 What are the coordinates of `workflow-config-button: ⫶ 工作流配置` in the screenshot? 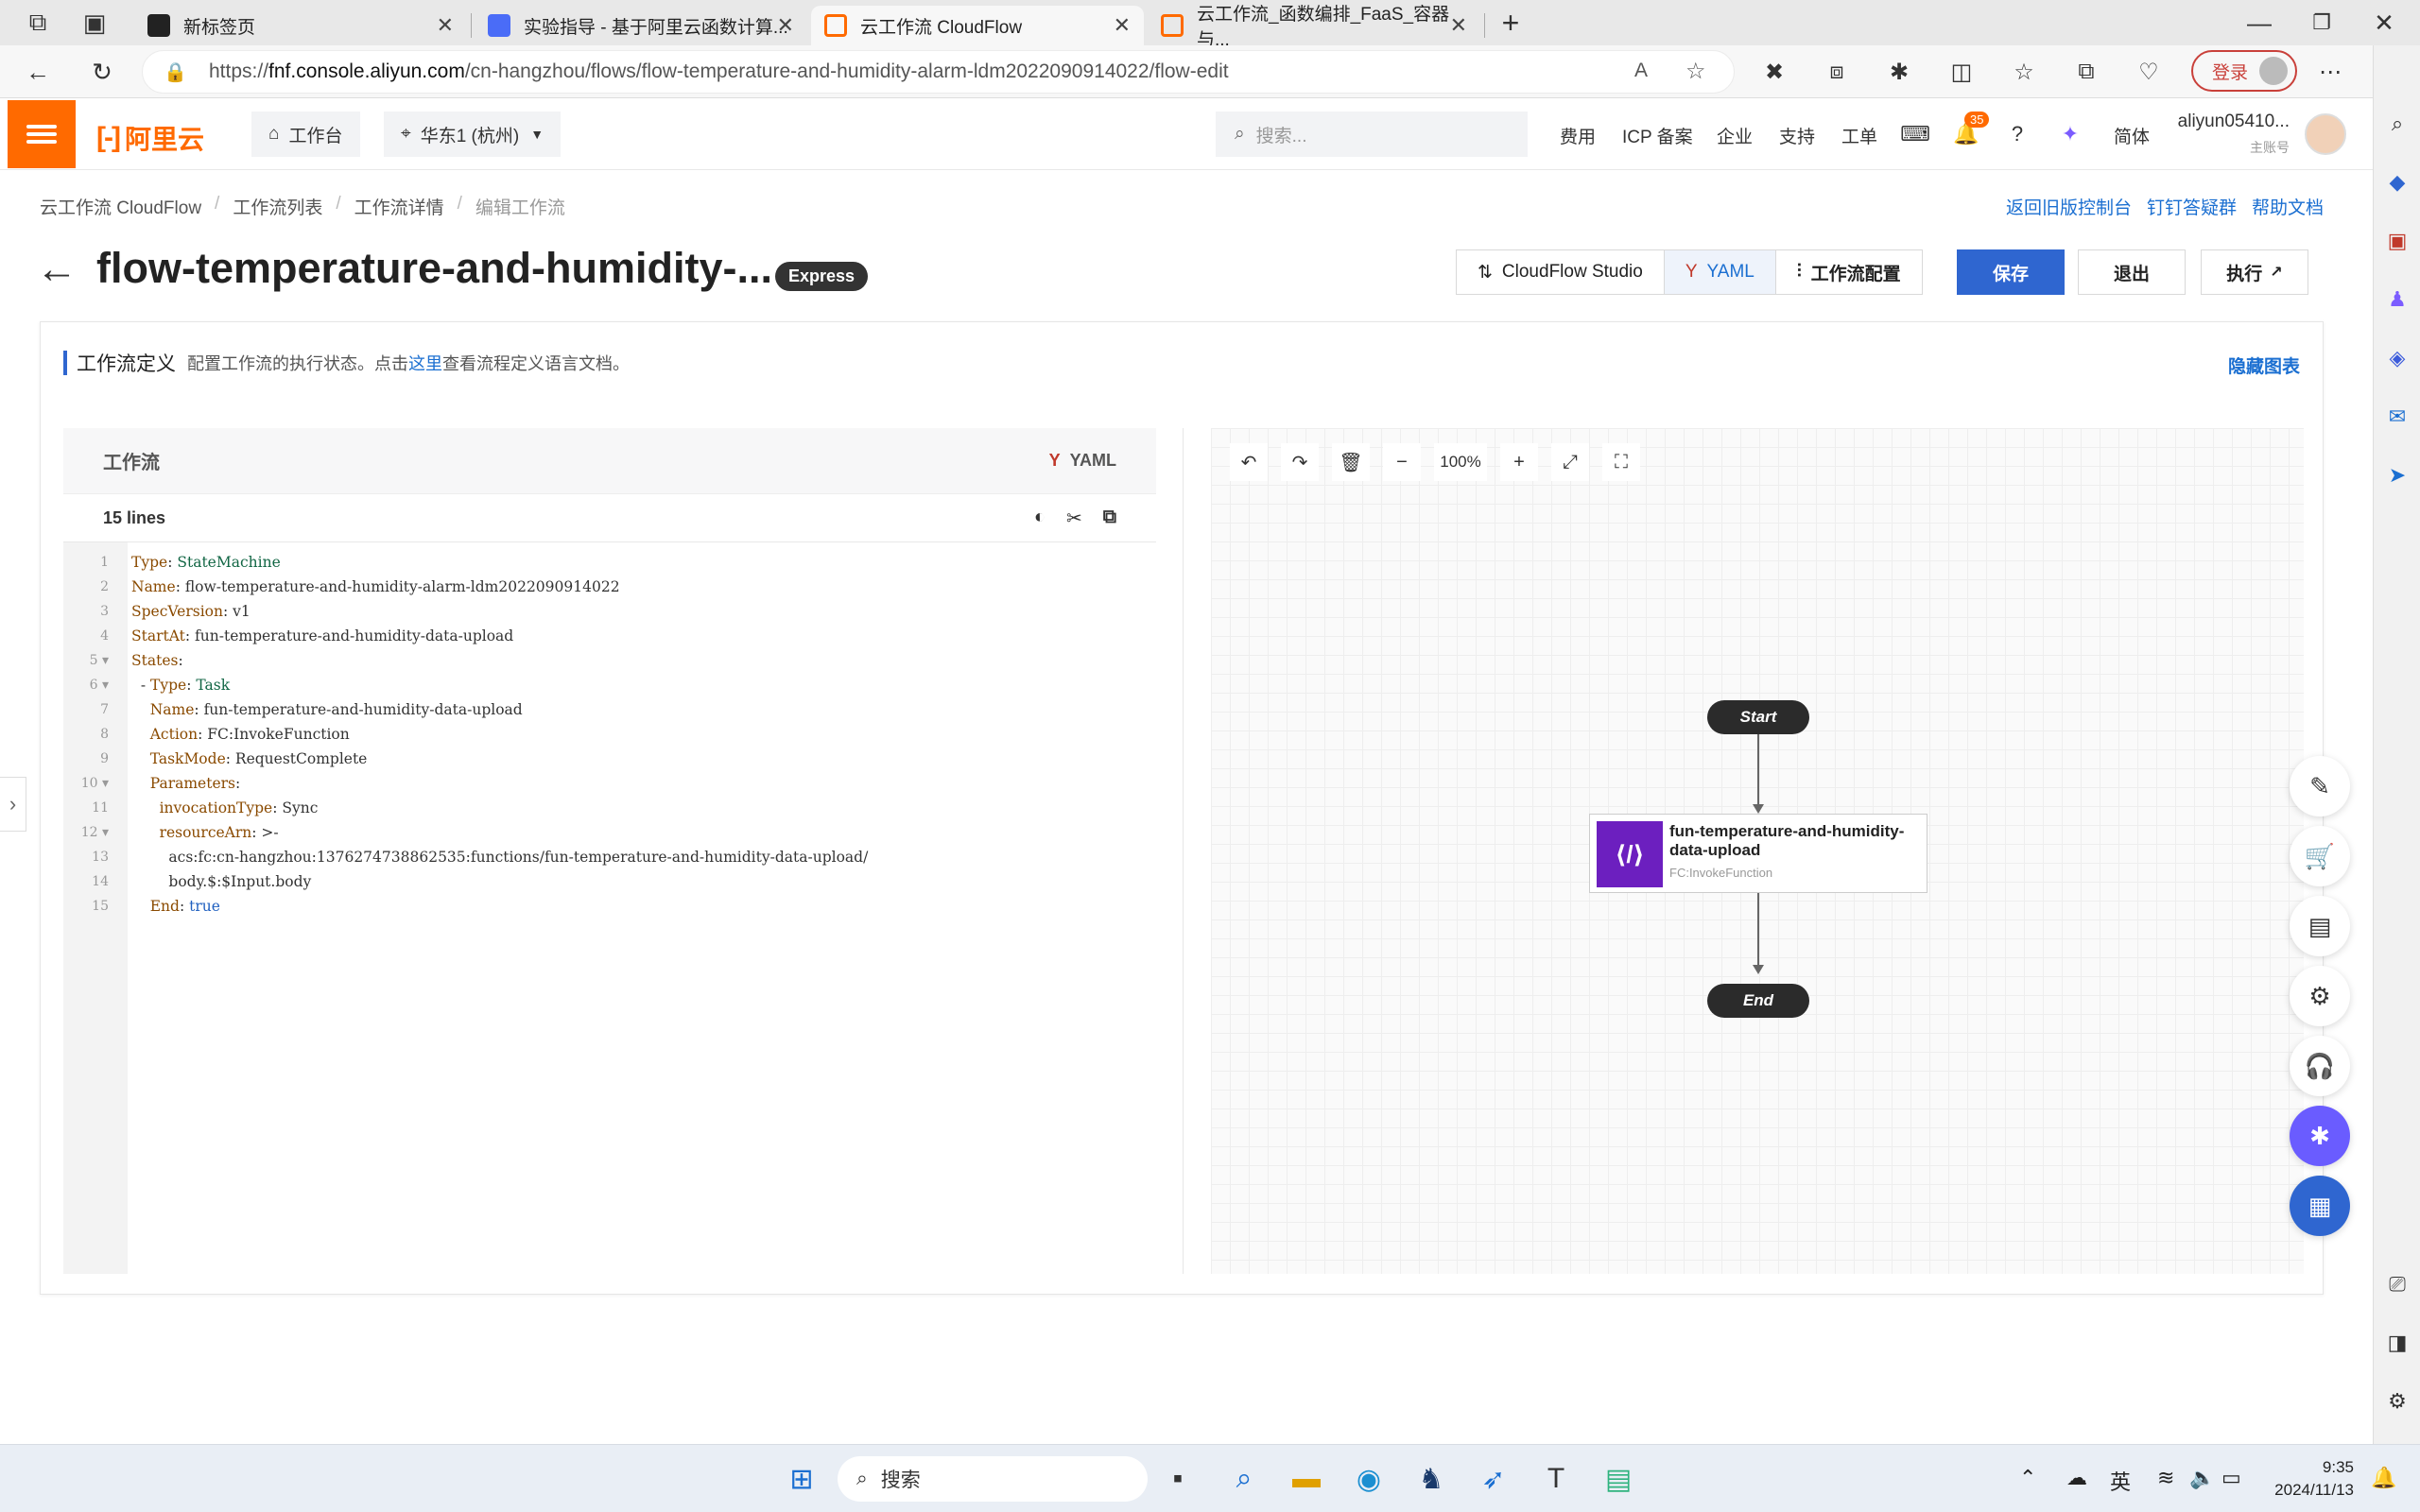 It's located at (1849, 272).